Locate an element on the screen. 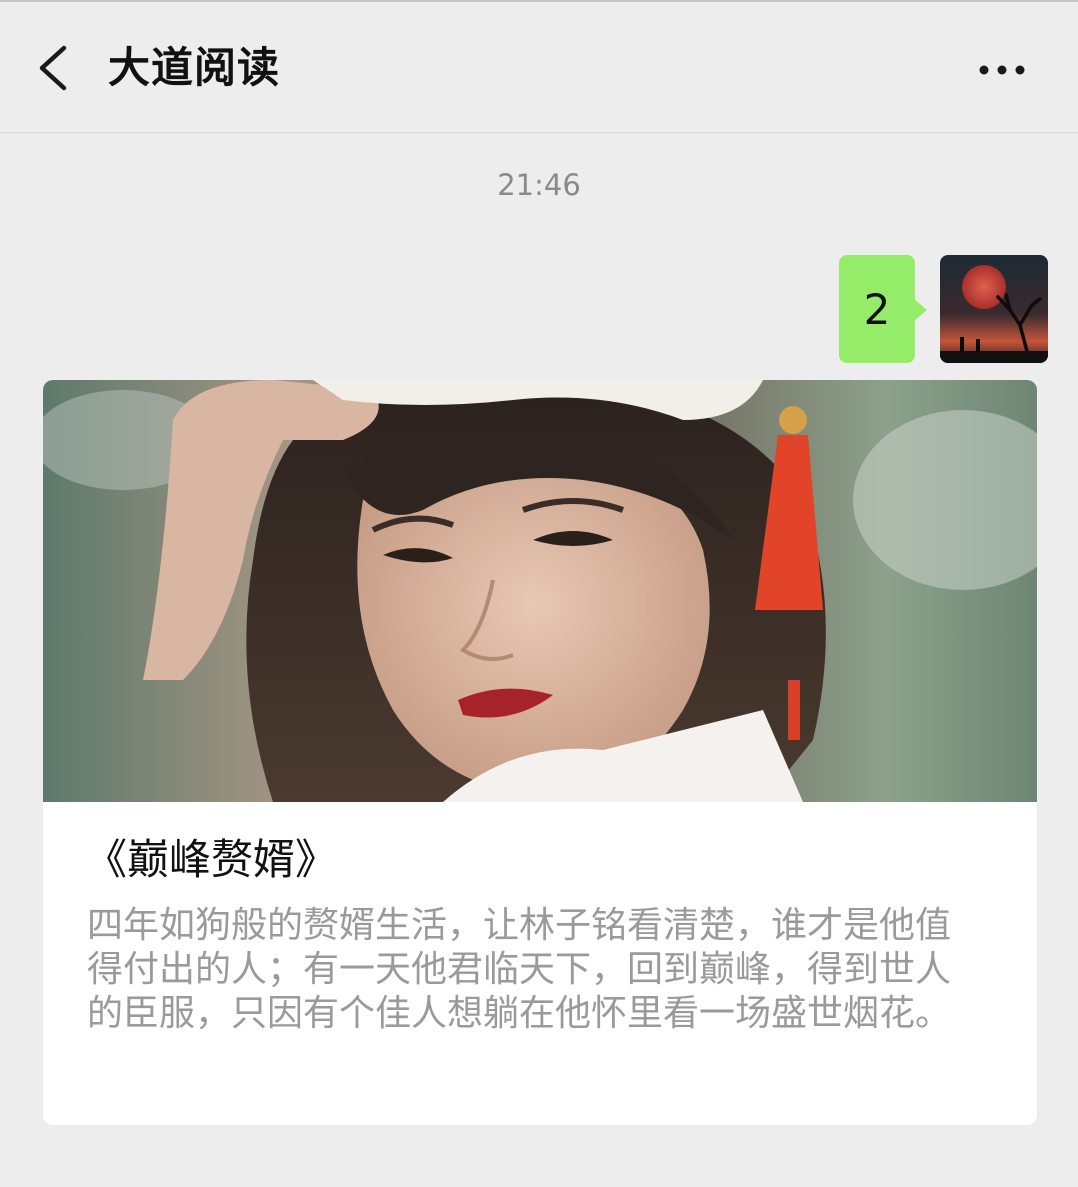  avatar-image is located at coordinates (994, 309).